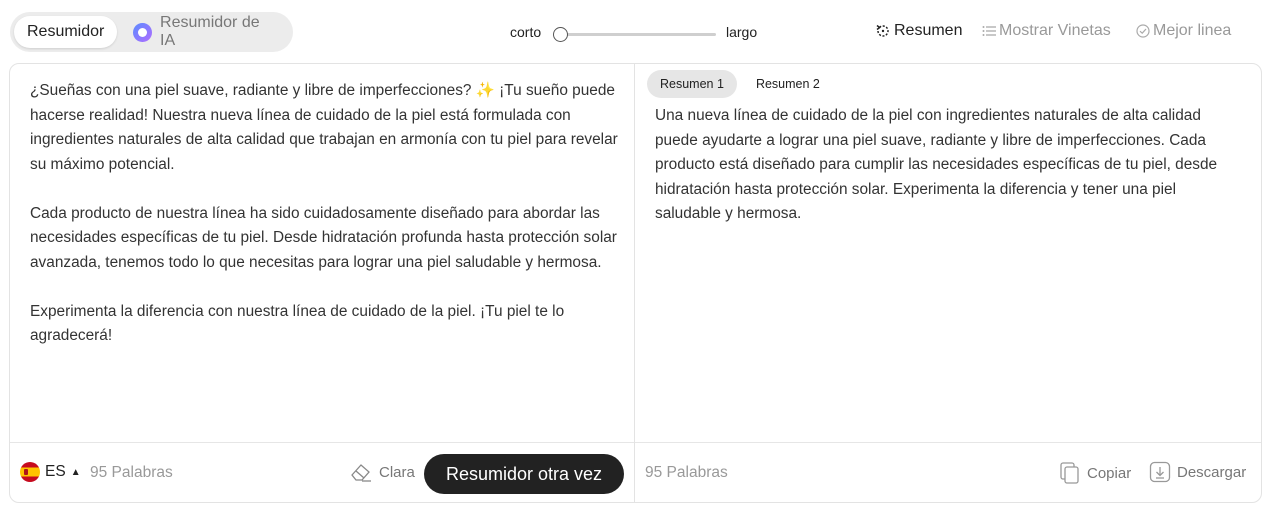 The image size is (1280, 519). What do you see at coordinates (131, 472) in the screenshot?
I see `input-word-count: 95 Palabras` at bounding box center [131, 472].